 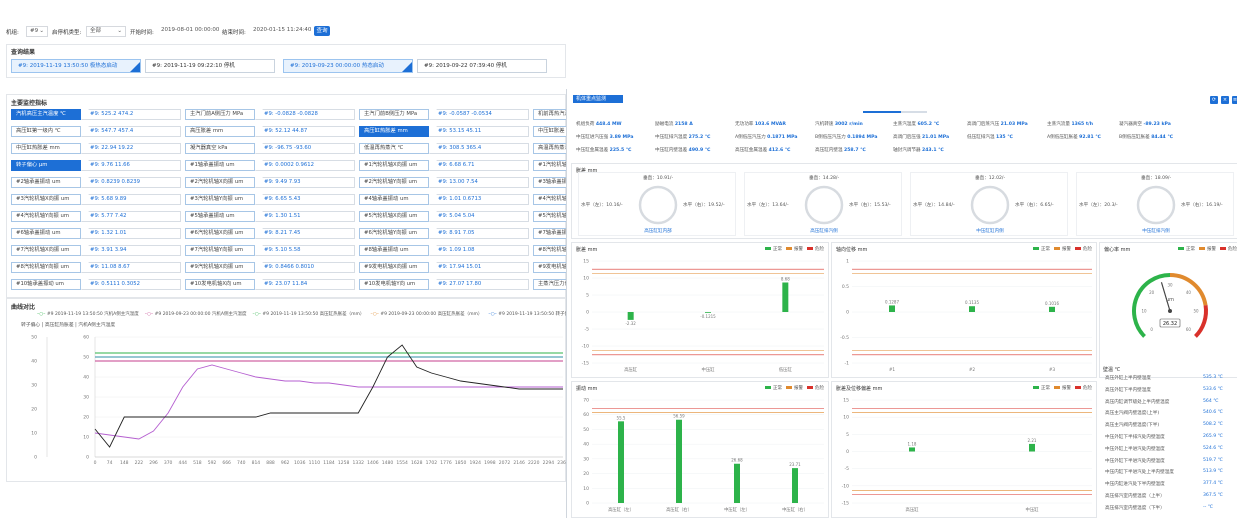 I want to click on indicator-label: #3汽轮机轴X向振 um, so click(x=46, y=199).